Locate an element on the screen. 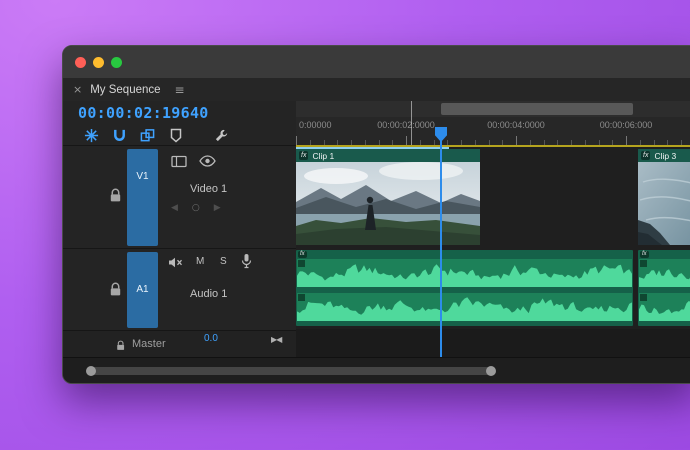 The width and height of the screenshot is (690, 450). video-clip-3: fx Clip 3 is located at coordinates (664, 197).